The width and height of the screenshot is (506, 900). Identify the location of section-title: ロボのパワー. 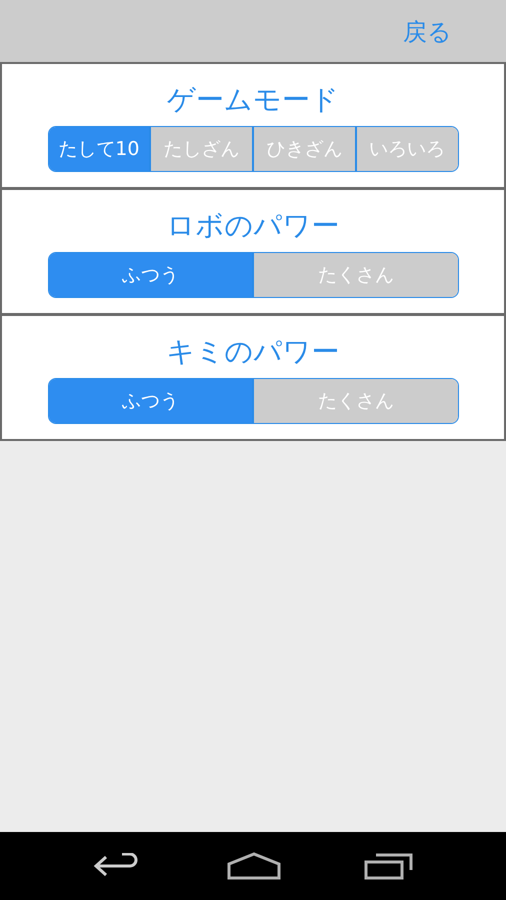
(253, 226).